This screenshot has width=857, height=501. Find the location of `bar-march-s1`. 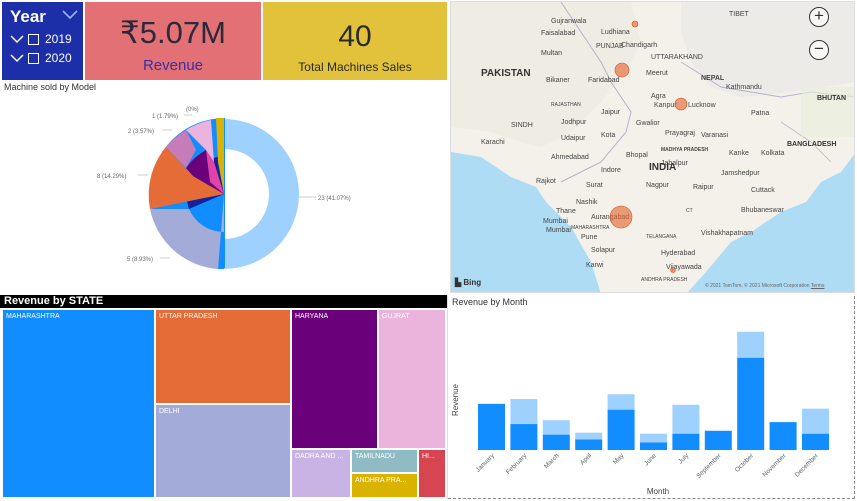

bar-march-s1 is located at coordinates (556, 427).